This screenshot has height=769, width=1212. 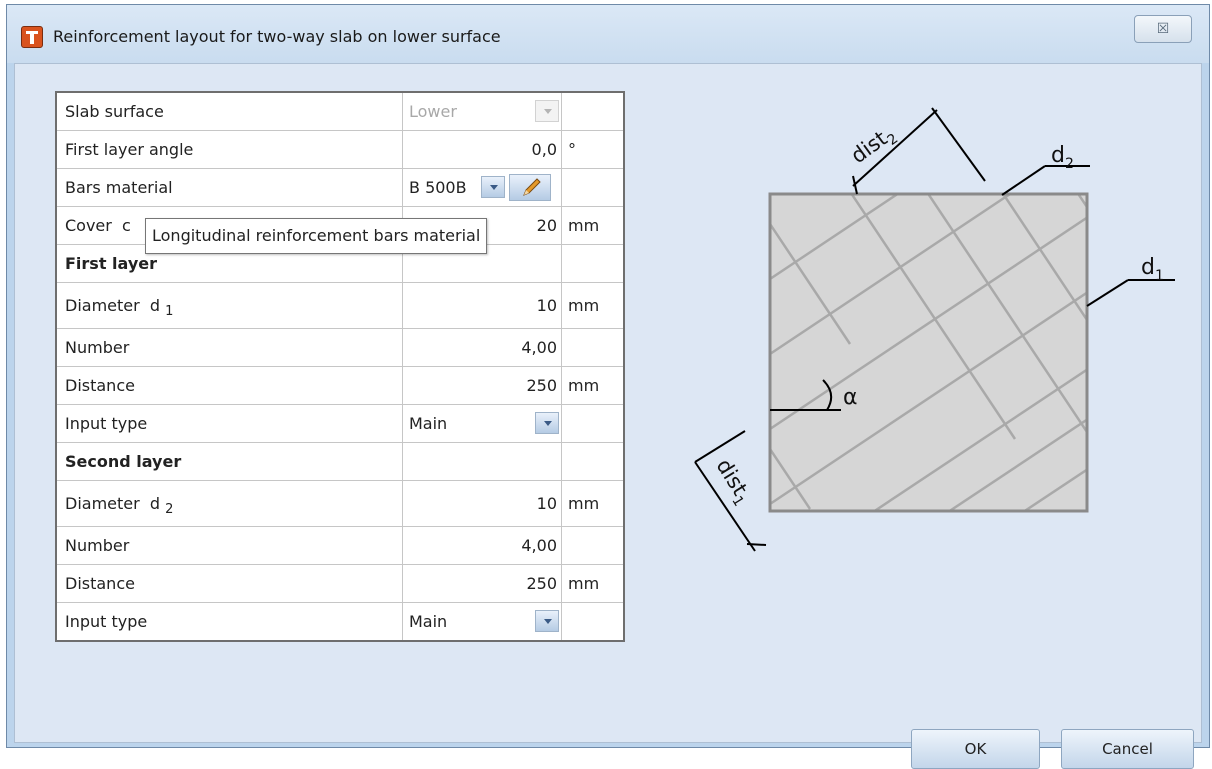 What do you see at coordinates (850, 397) in the screenshot?
I see `alpha-label: α` at bounding box center [850, 397].